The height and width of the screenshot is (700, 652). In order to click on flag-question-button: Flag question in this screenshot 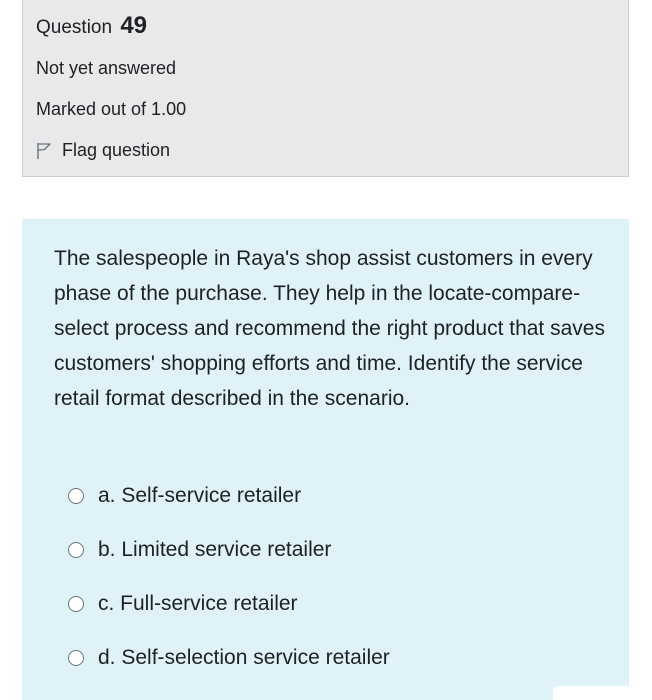, I will do `click(103, 150)`.